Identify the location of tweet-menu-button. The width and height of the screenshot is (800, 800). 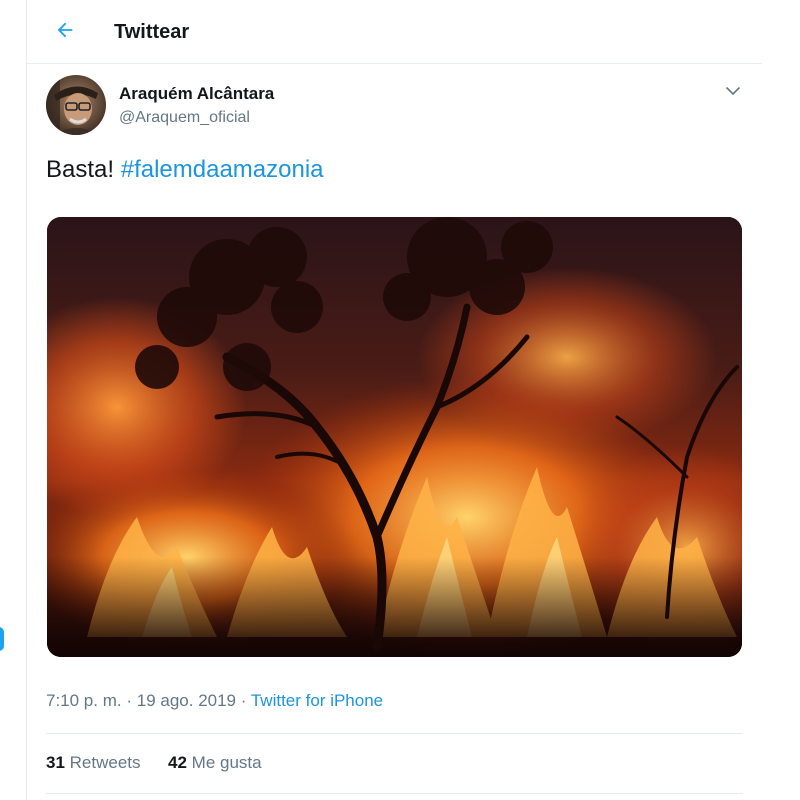
(733, 91).